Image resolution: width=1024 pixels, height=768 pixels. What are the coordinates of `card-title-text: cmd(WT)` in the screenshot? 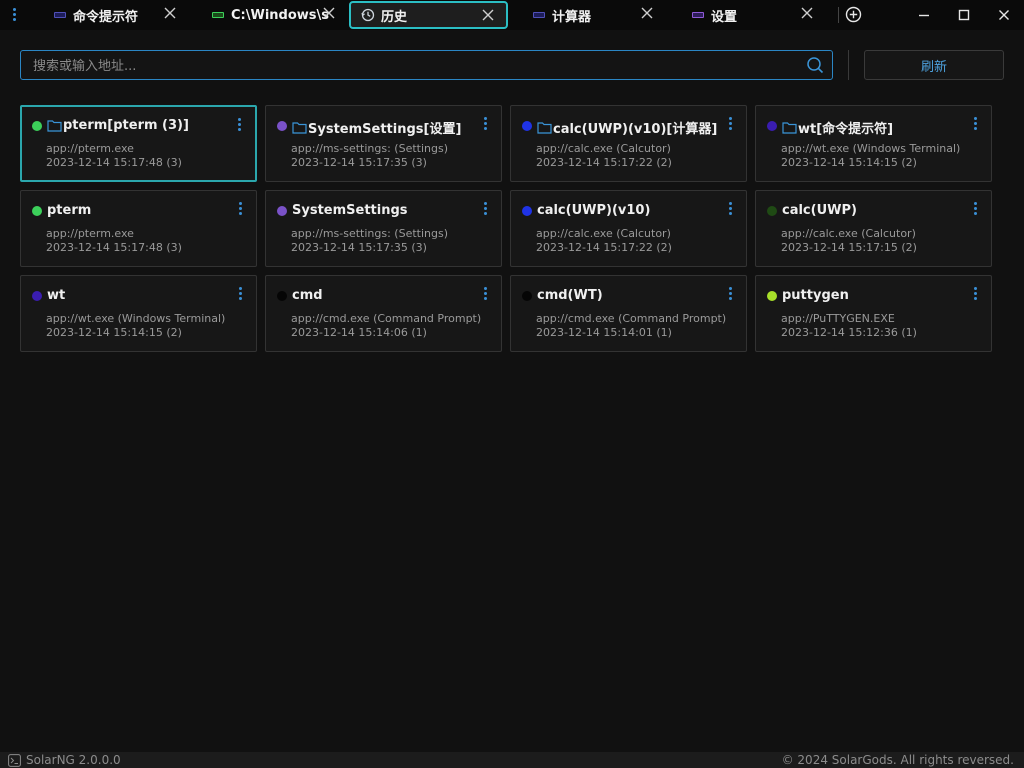 It's located at (570, 295).